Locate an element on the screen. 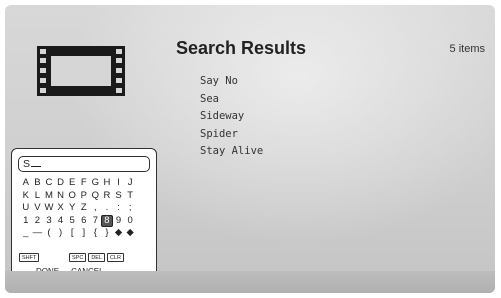 The image size is (501, 298). film-strip-icon is located at coordinates (81, 71).